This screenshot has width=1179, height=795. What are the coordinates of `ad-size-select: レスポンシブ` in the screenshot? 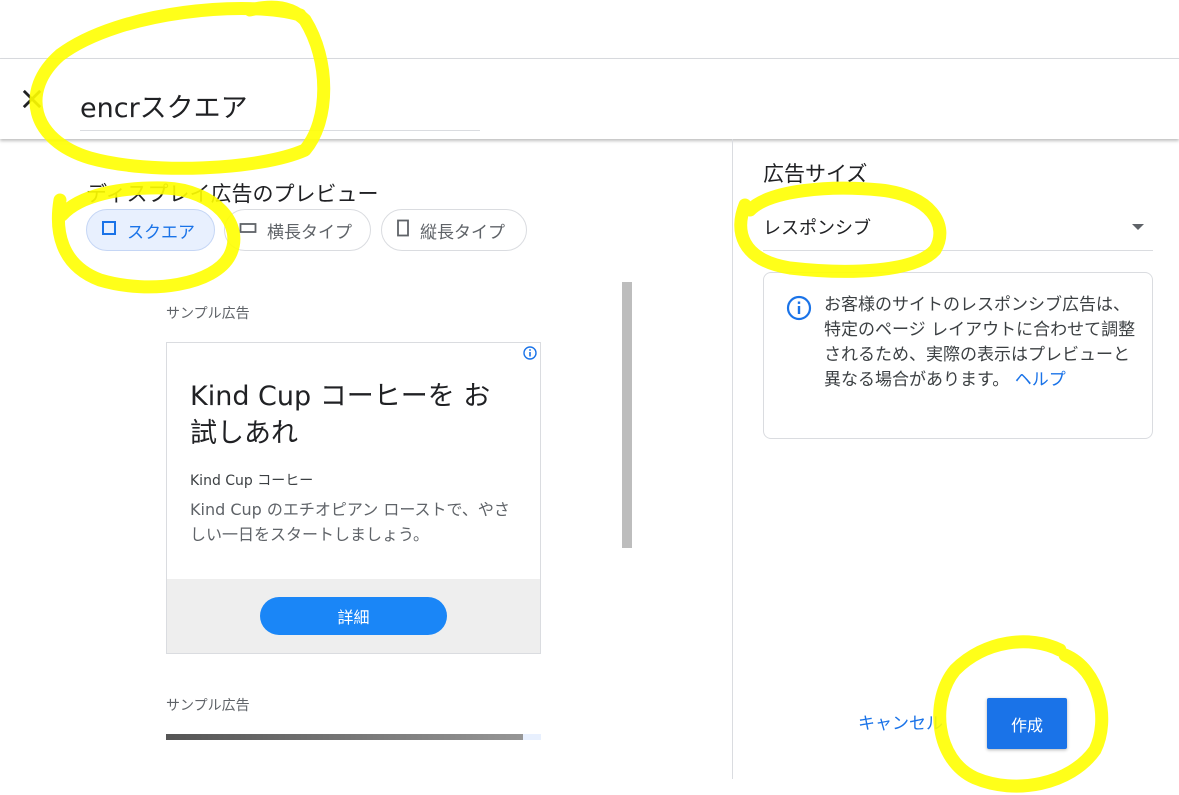 It's located at (958, 225).